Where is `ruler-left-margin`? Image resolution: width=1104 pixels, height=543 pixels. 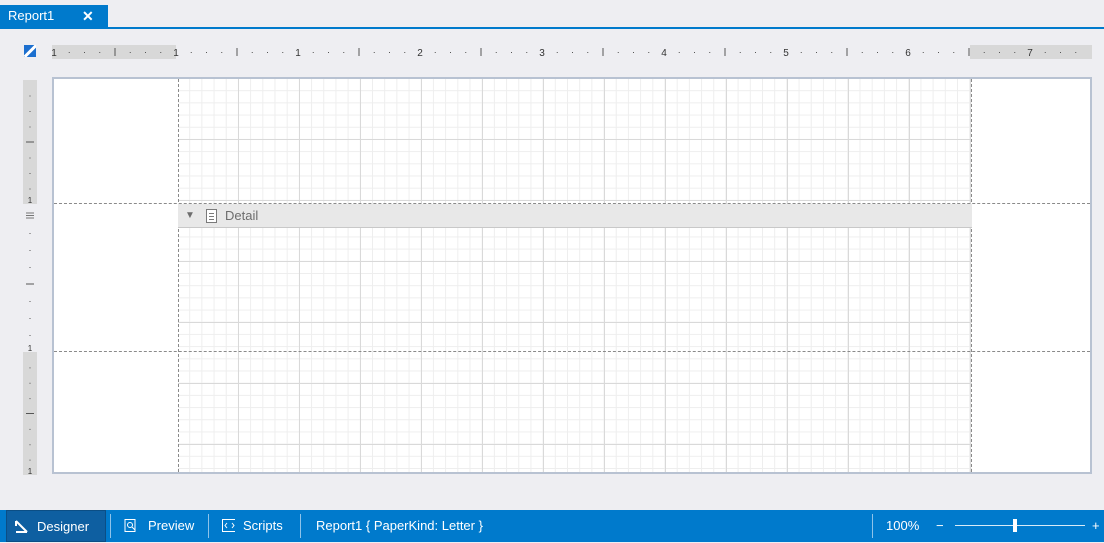
ruler-left-margin is located at coordinates (114, 52).